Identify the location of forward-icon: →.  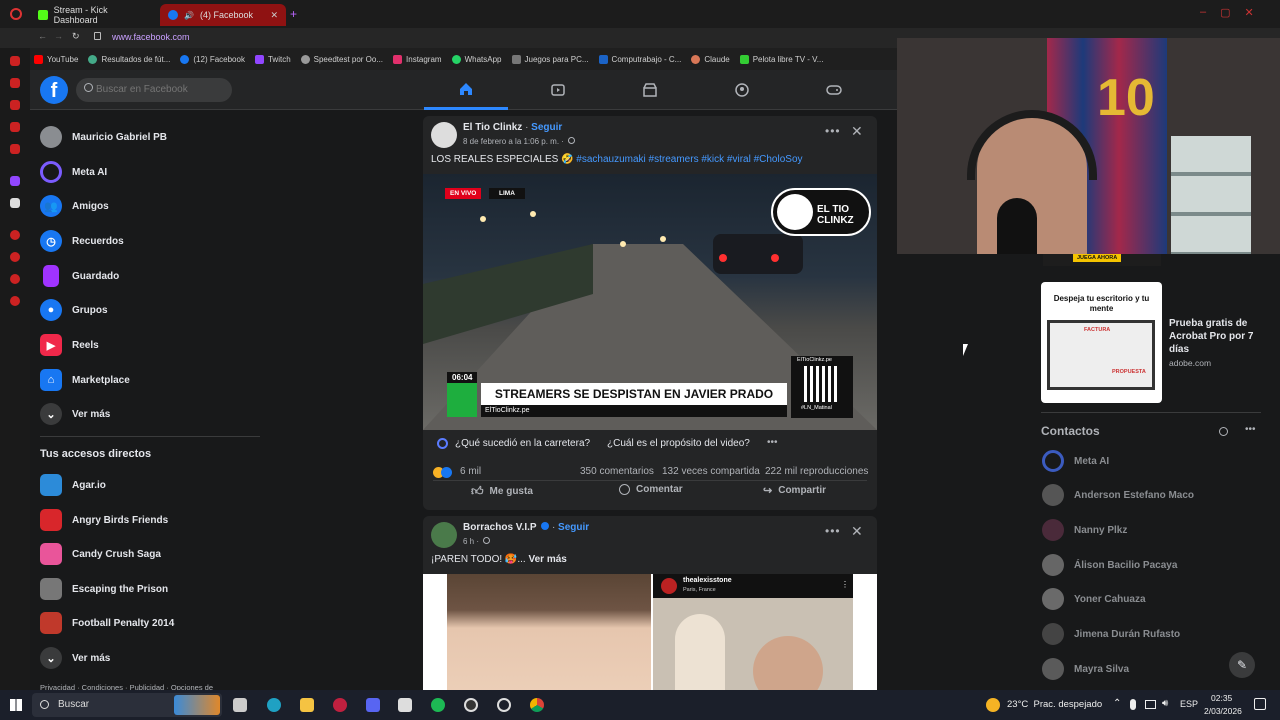
(58, 36).